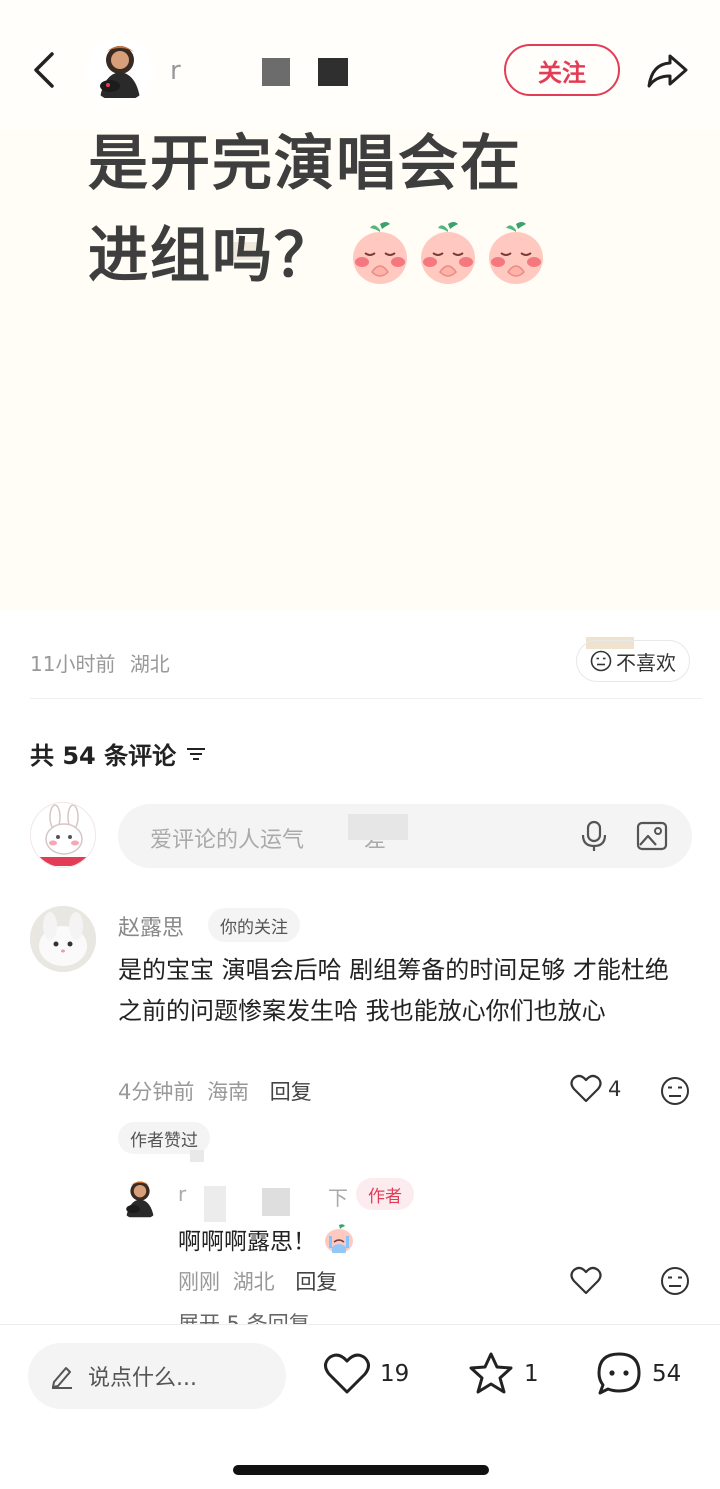  Describe the element at coordinates (615, 1089) in the screenshot. I see `comment-like-count: 4` at that location.